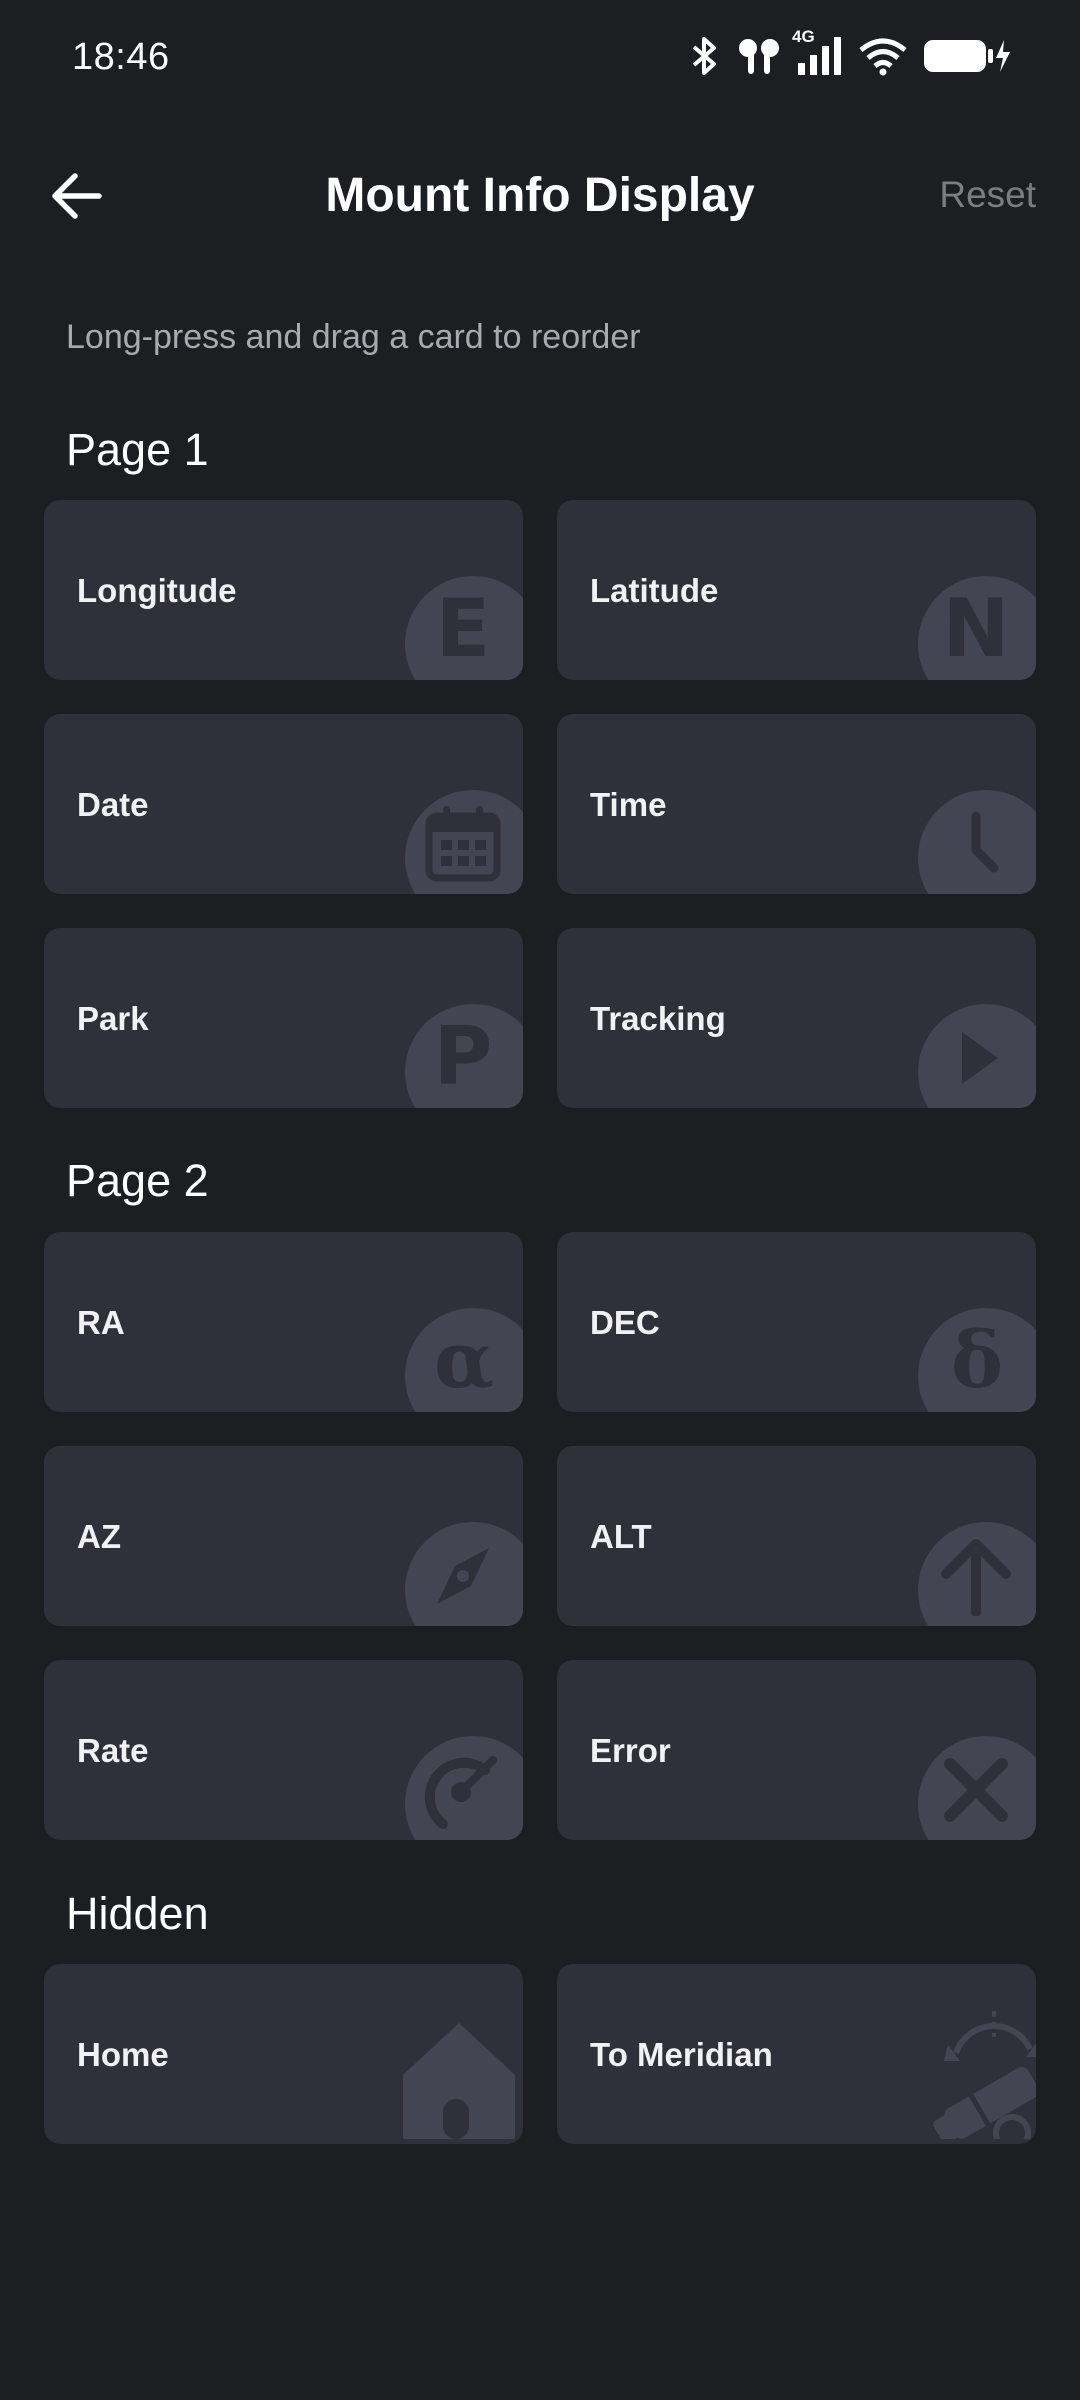 The width and height of the screenshot is (1080, 2400). I want to click on card-tracking: Tracking, so click(796, 1018).